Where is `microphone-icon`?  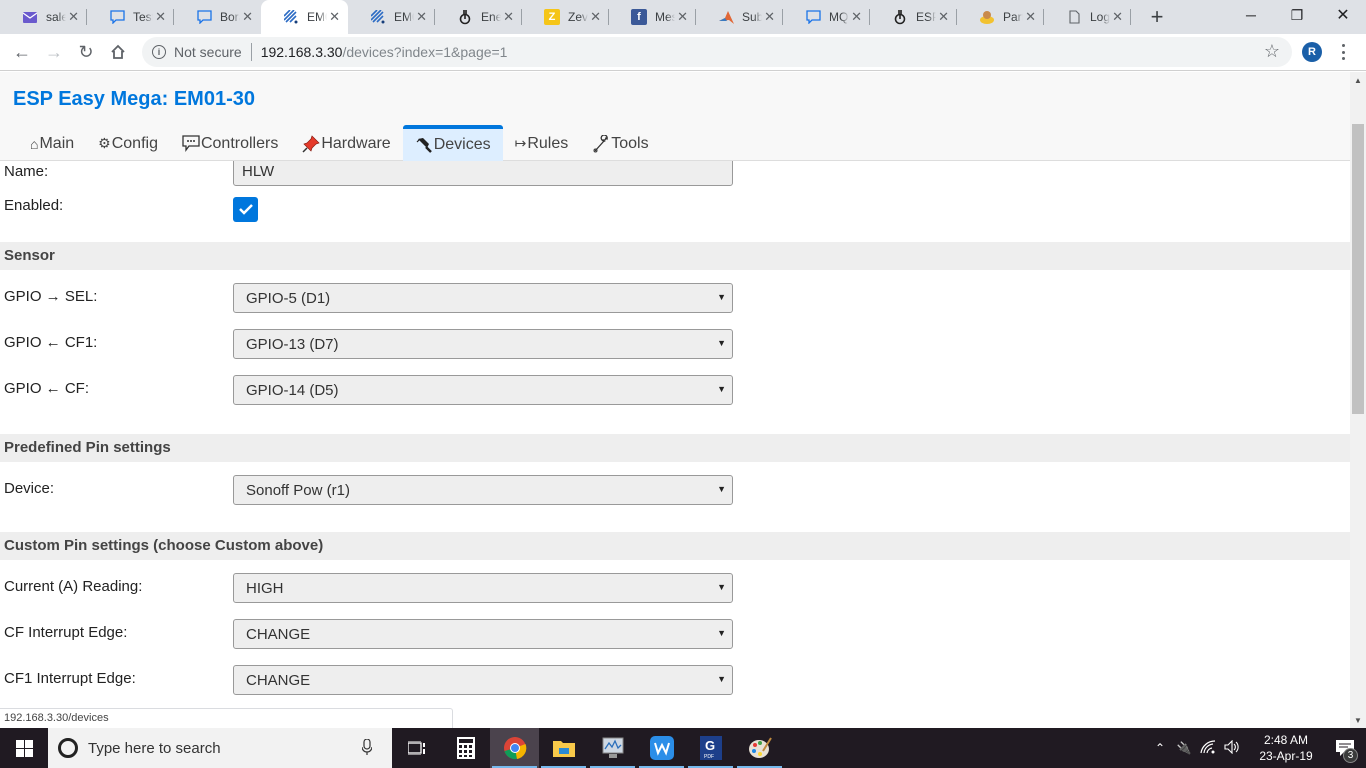 microphone-icon is located at coordinates (367, 748).